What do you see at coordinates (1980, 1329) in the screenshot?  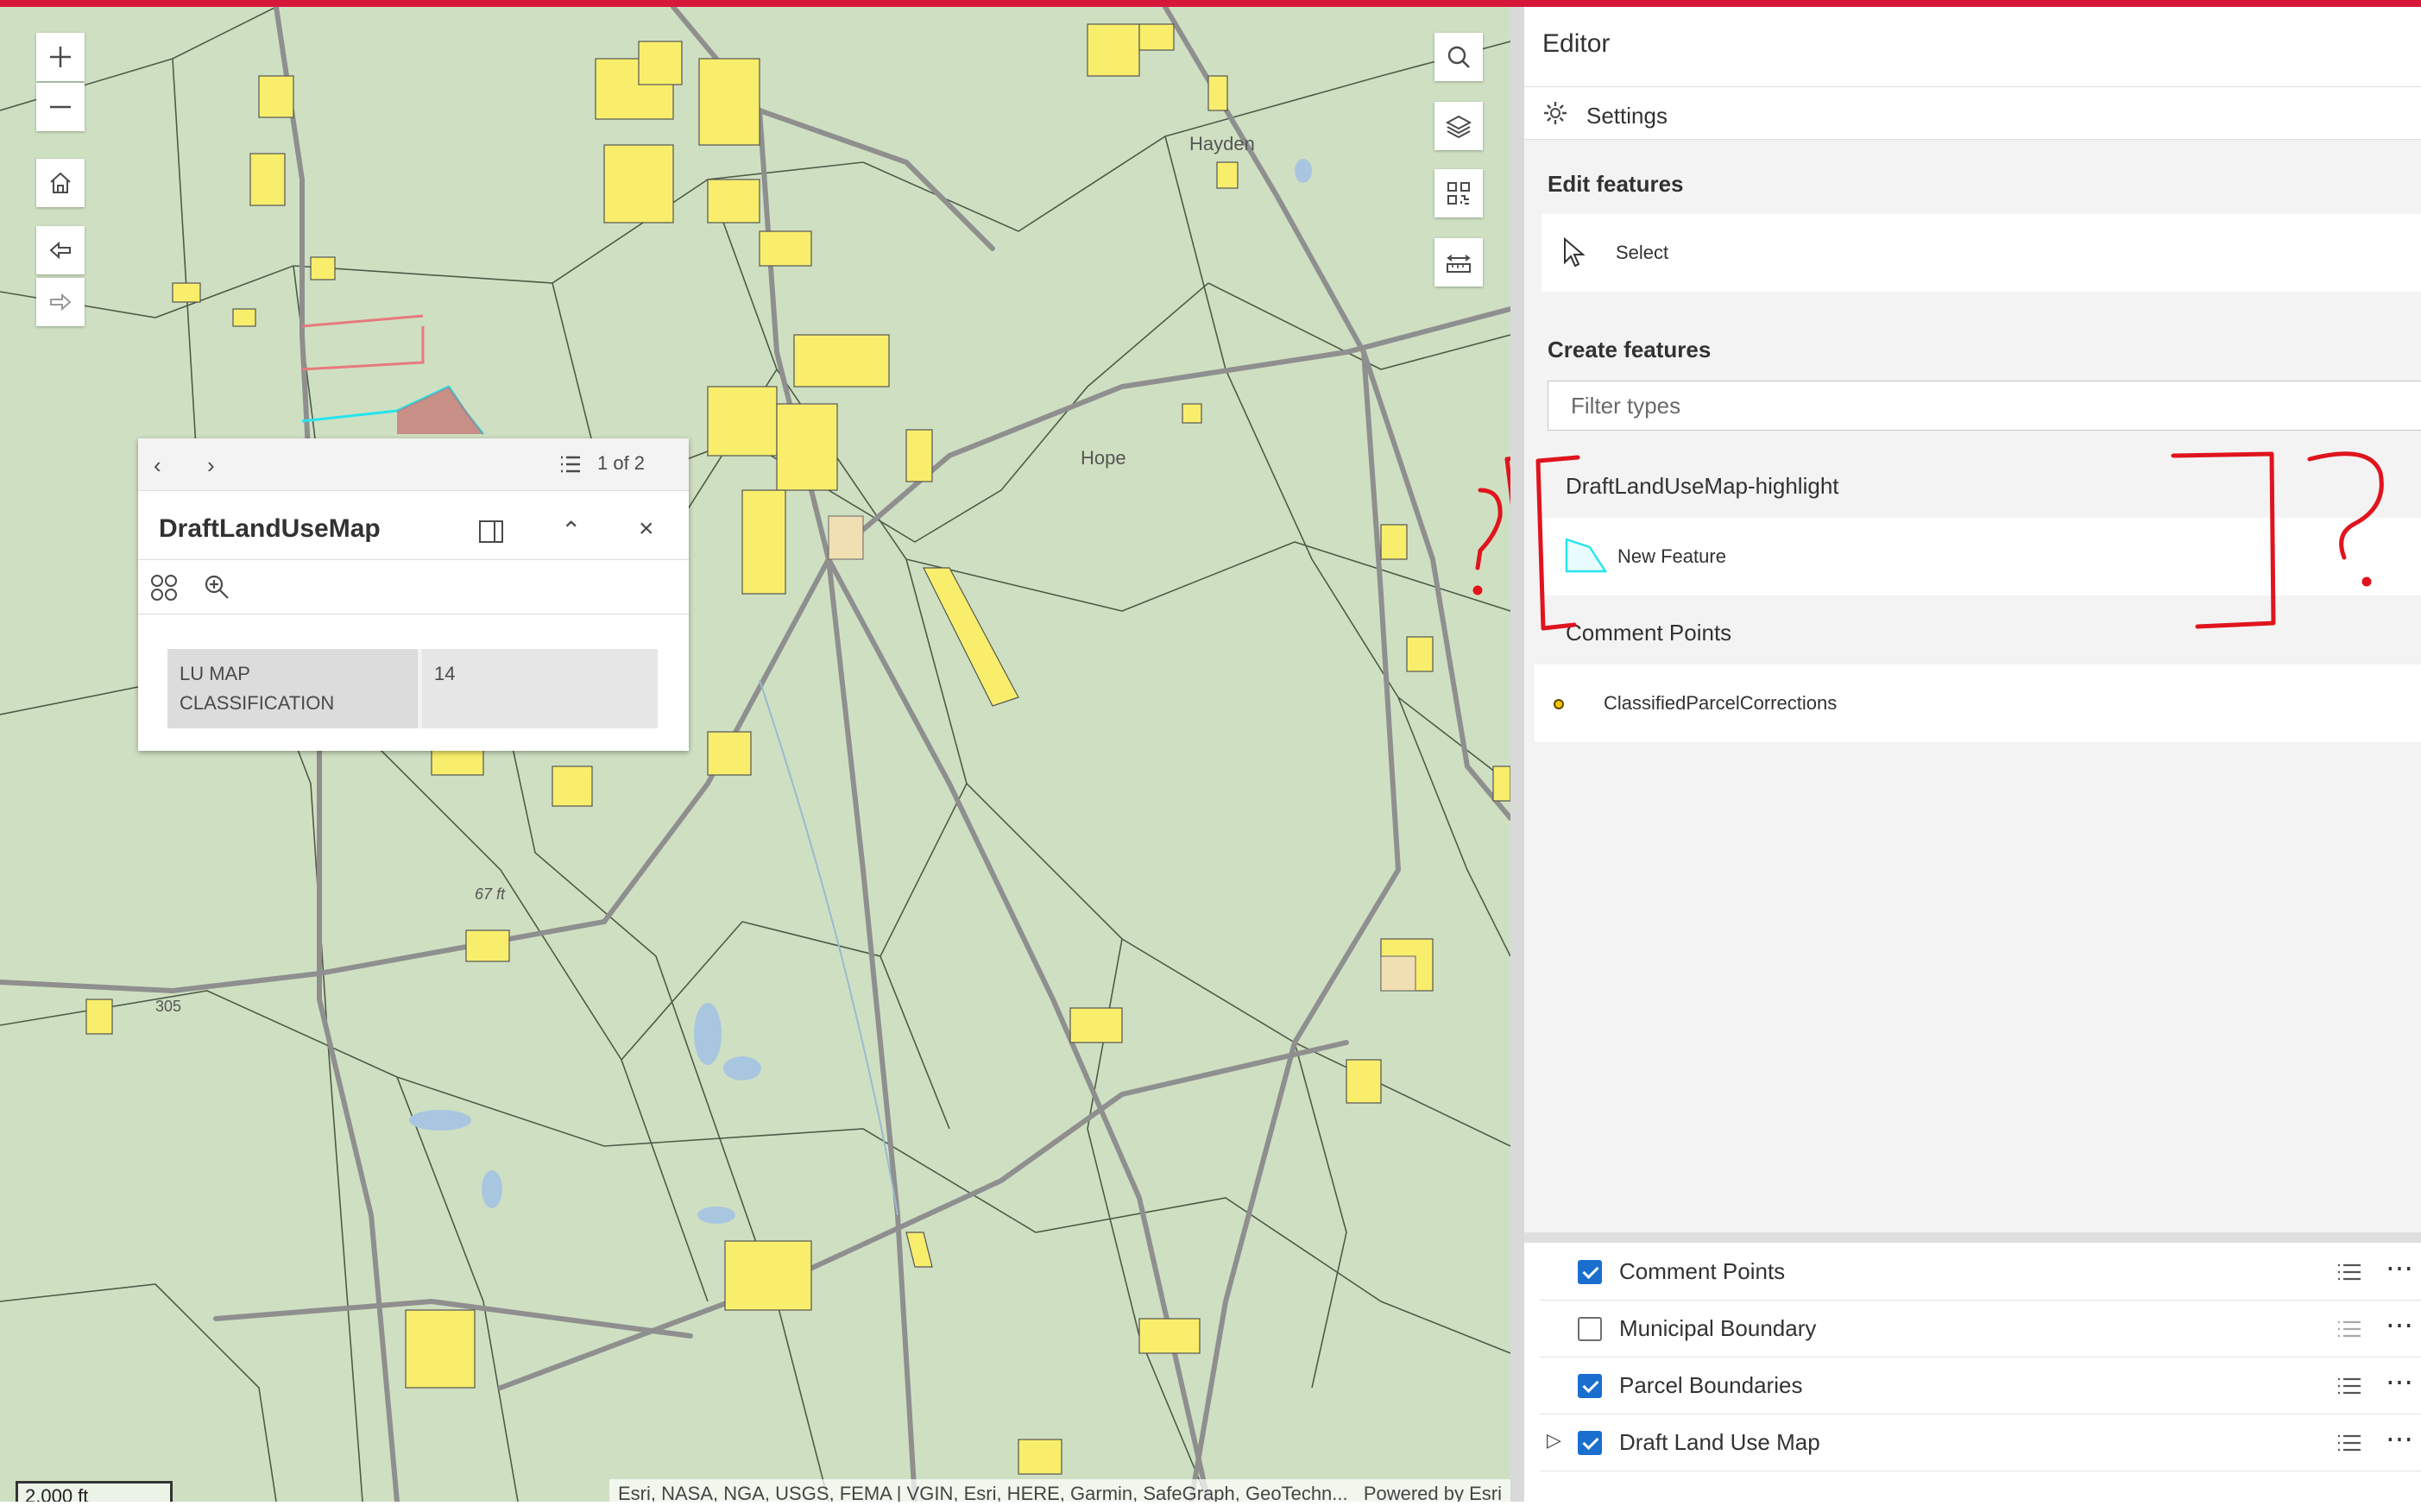 I see `layer-item-municipal-boundary: Municipal Boundary ⋯` at bounding box center [1980, 1329].